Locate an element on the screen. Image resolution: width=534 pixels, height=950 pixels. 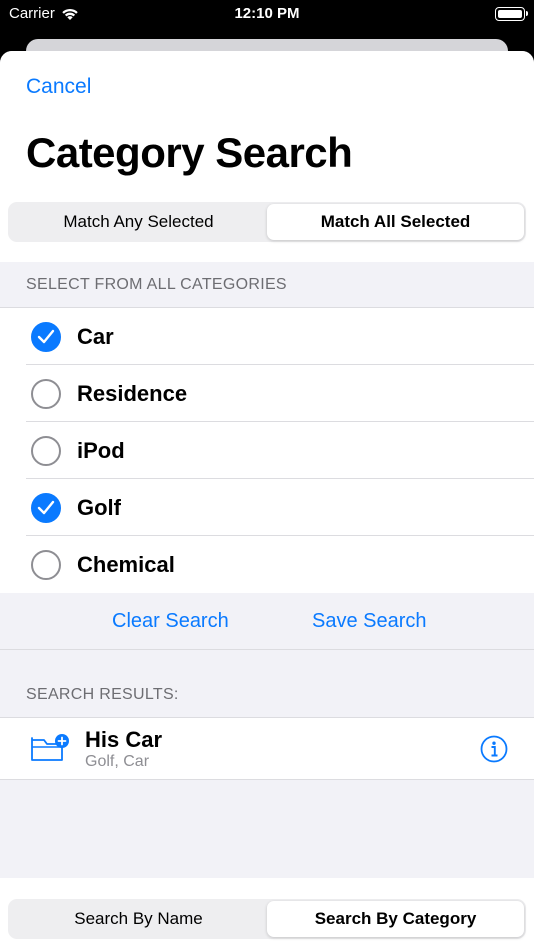
clear-search-button: Clear Search is located at coordinates (170, 621).